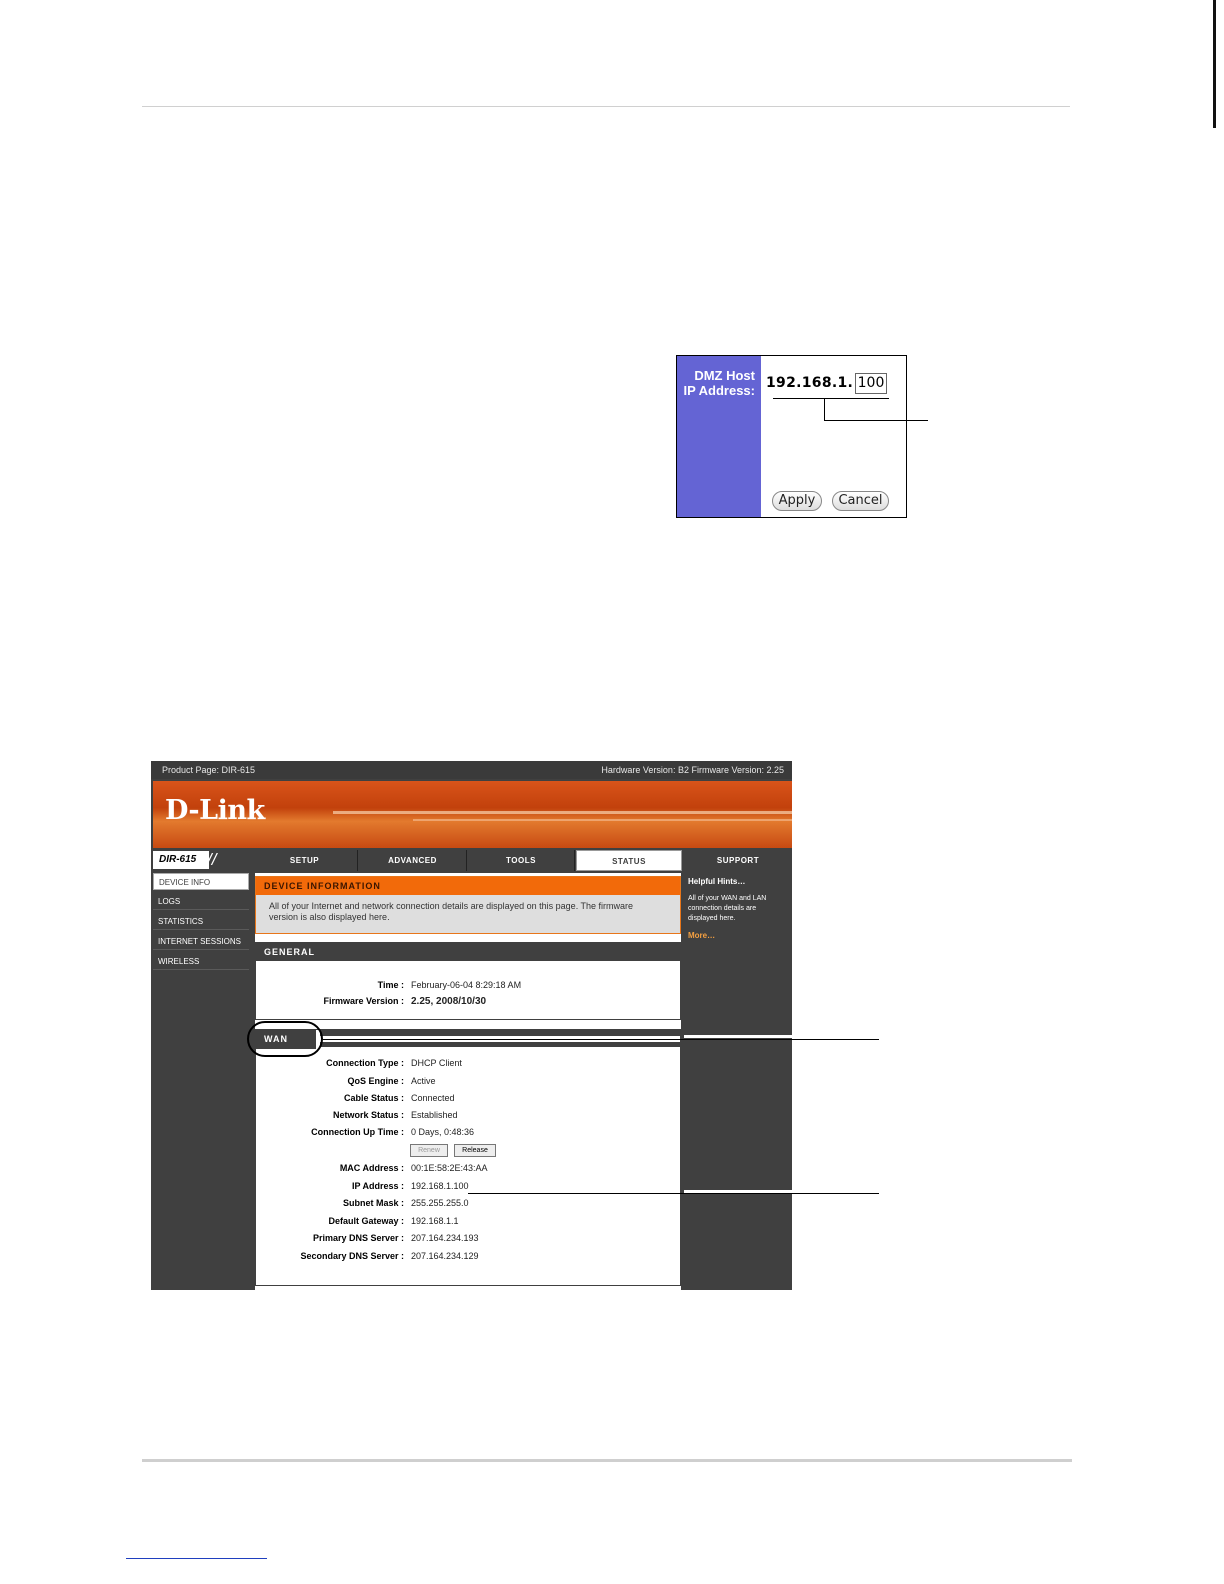  Describe the element at coordinates (738, 860) in the screenshot. I see `tab-support: SUPPORT` at that location.